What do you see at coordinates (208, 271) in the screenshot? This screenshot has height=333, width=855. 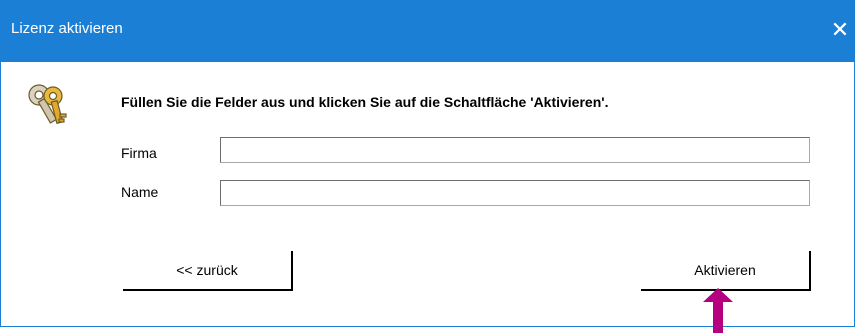 I see `back-button: << zurück` at bounding box center [208, 271].